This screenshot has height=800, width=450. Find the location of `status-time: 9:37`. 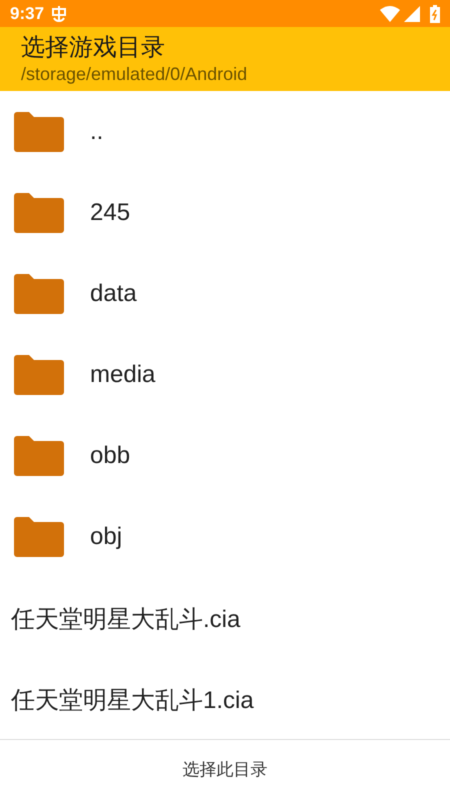

status-time: 9:37 is located at coordinates (27, 13).